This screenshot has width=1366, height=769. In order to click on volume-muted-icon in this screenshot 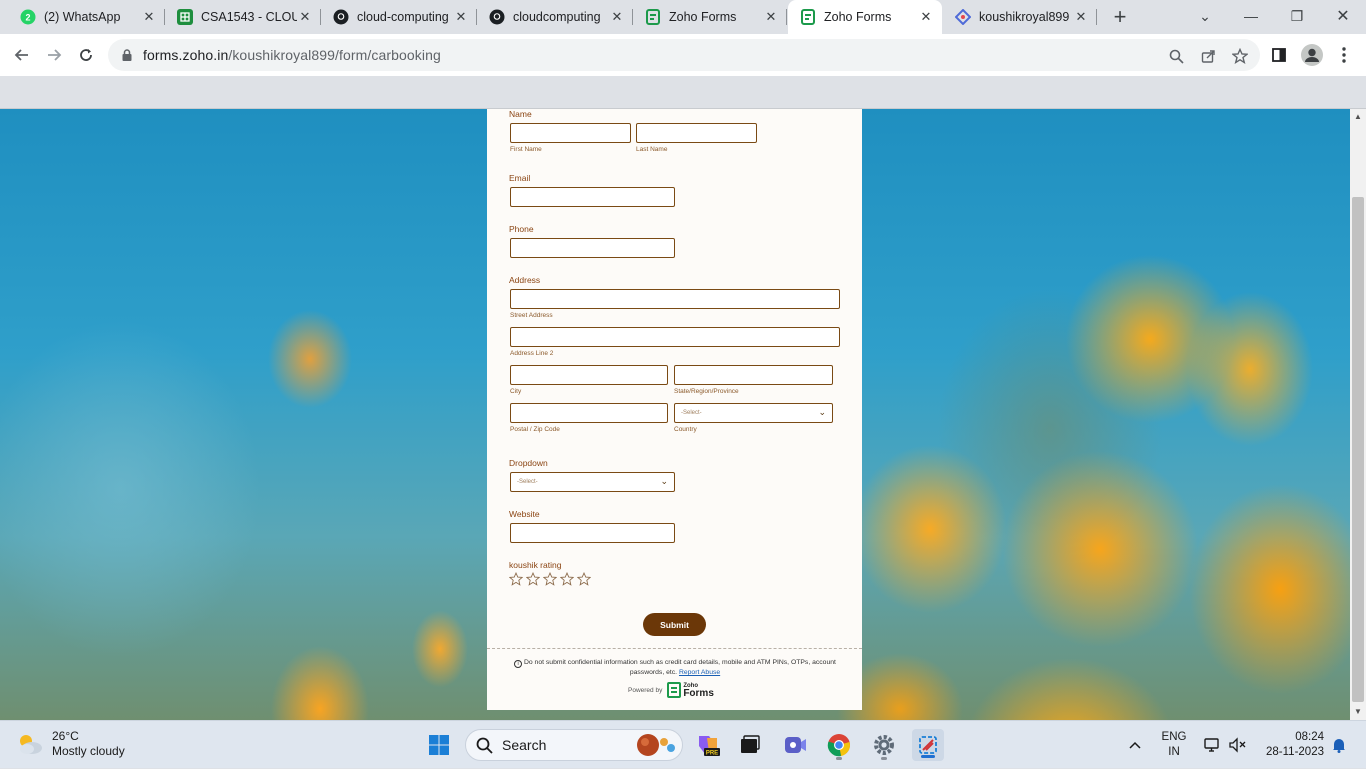, I will do `click(1237, 745)`.